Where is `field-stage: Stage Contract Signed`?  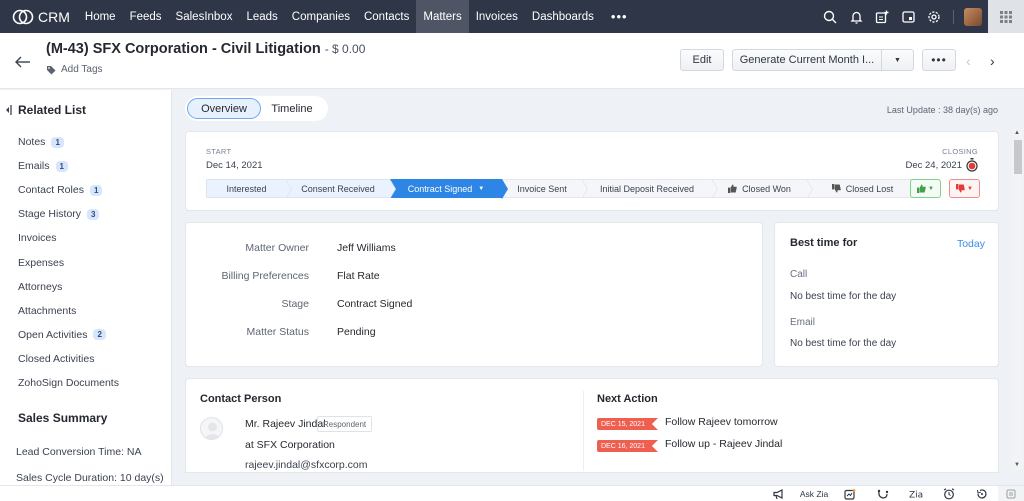 field-stage: Stage Contract Signed is located at coordinates (475, 305).